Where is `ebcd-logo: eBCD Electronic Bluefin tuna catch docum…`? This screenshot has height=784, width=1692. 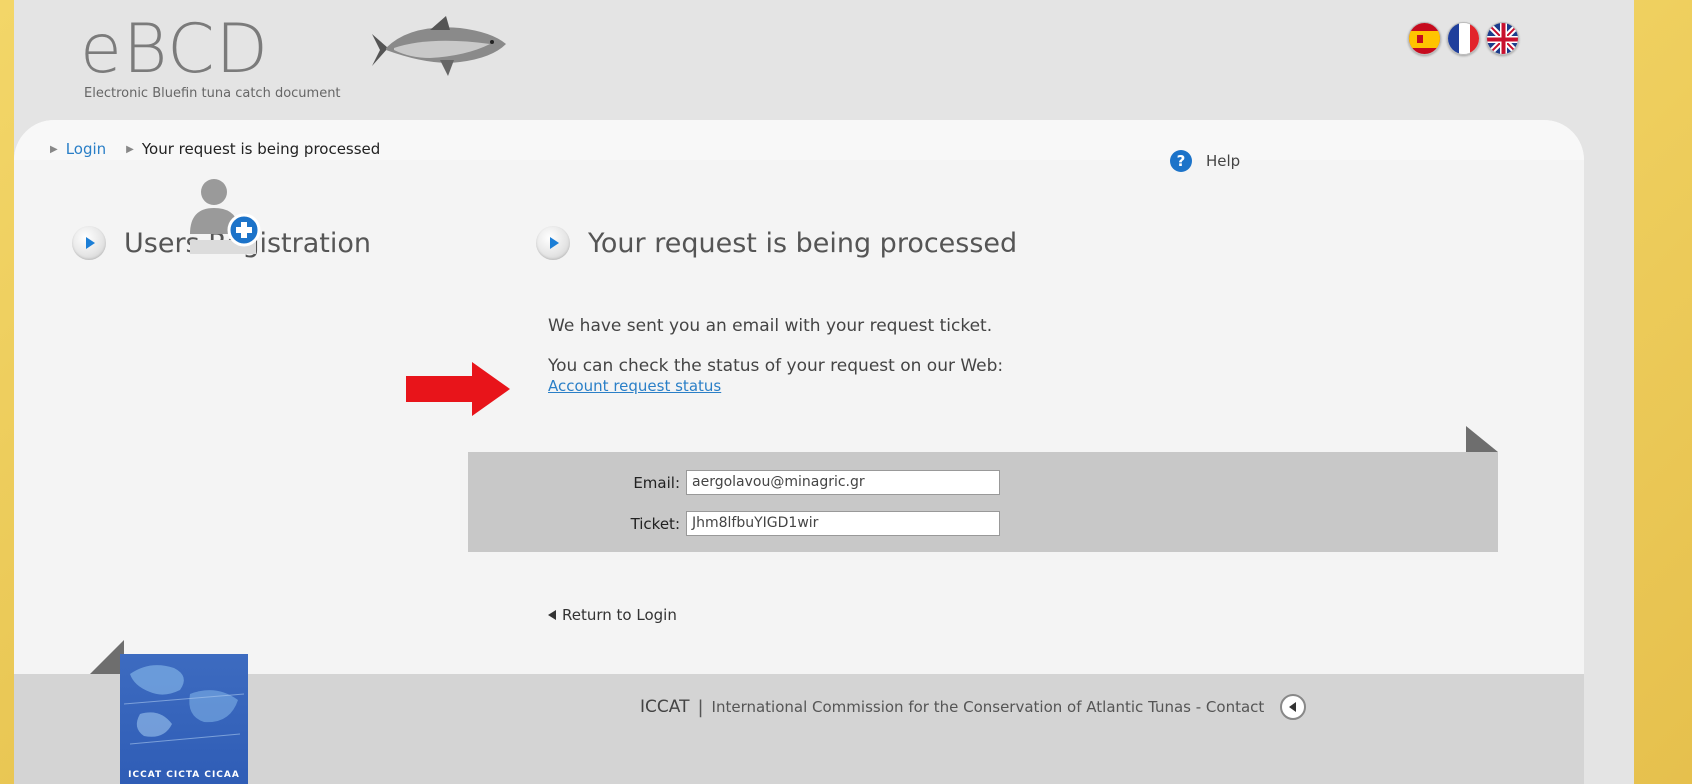 ebcd-logo: eBCD Electronic Bluefin tuna catch docum… is located at coordinates (210, 56).